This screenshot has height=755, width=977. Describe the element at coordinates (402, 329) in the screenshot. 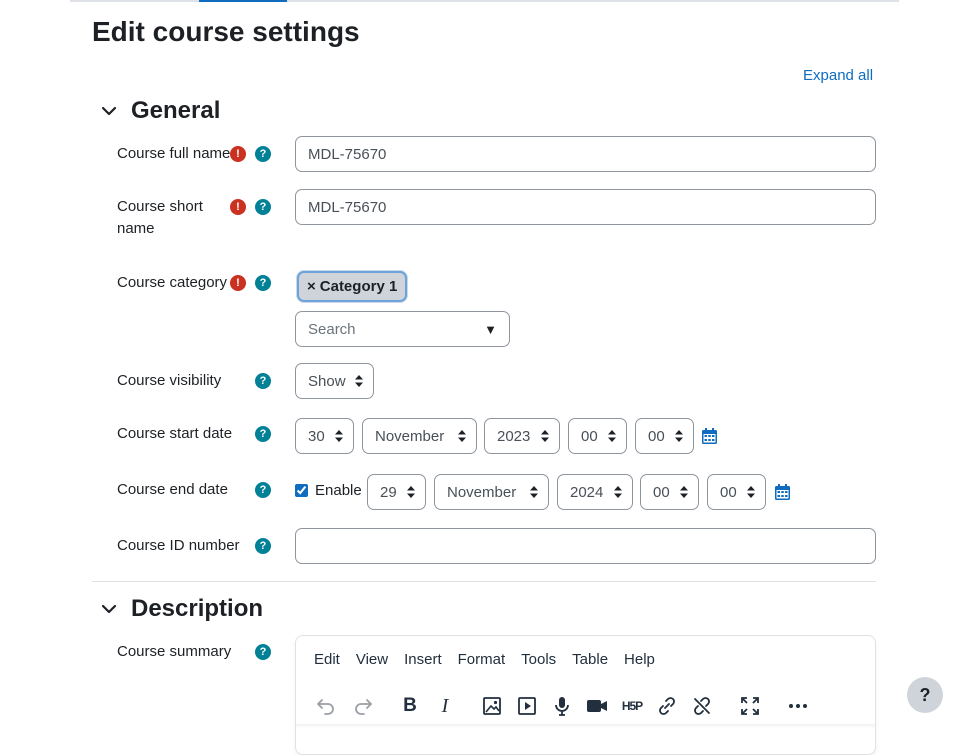

I see `category-search-dropdown: Search ▼` at that location.